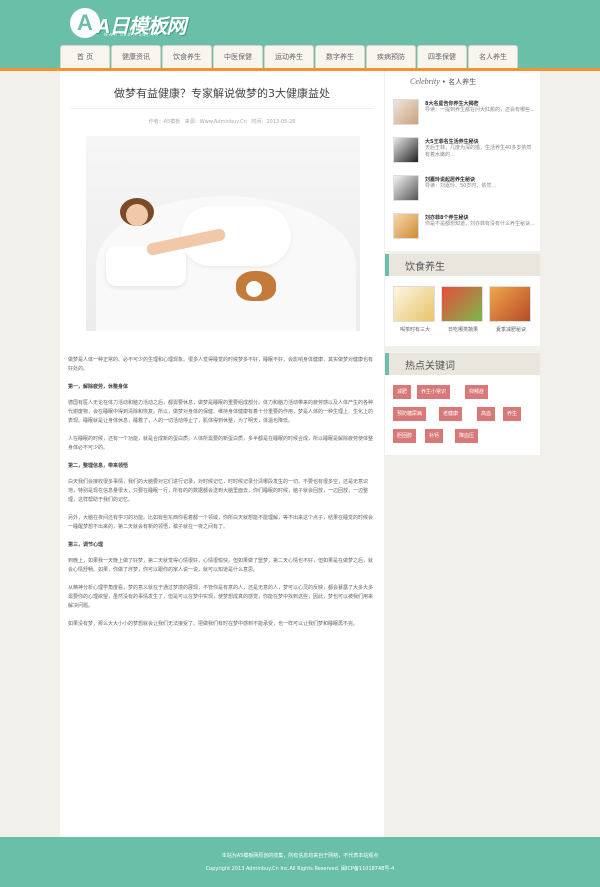 The height and width of the screenshot is (887, 600). I want to click on food-item: 日吃哪类蔬果, so click(463, 311).